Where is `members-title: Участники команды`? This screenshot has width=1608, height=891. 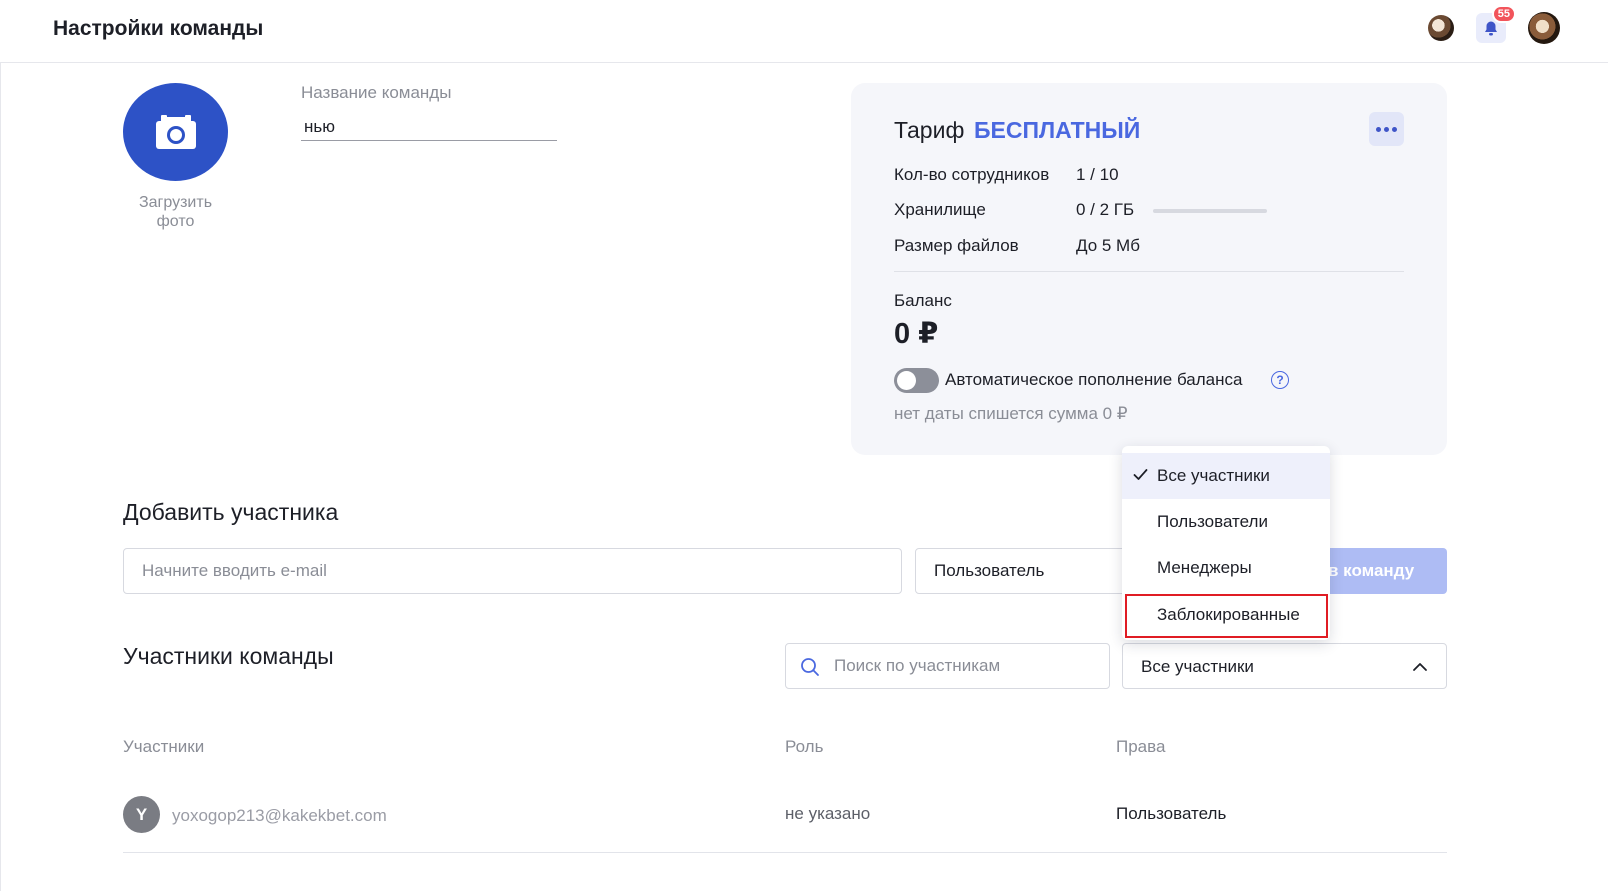
members-title: Участники команды is located at coordinates (228, 656).